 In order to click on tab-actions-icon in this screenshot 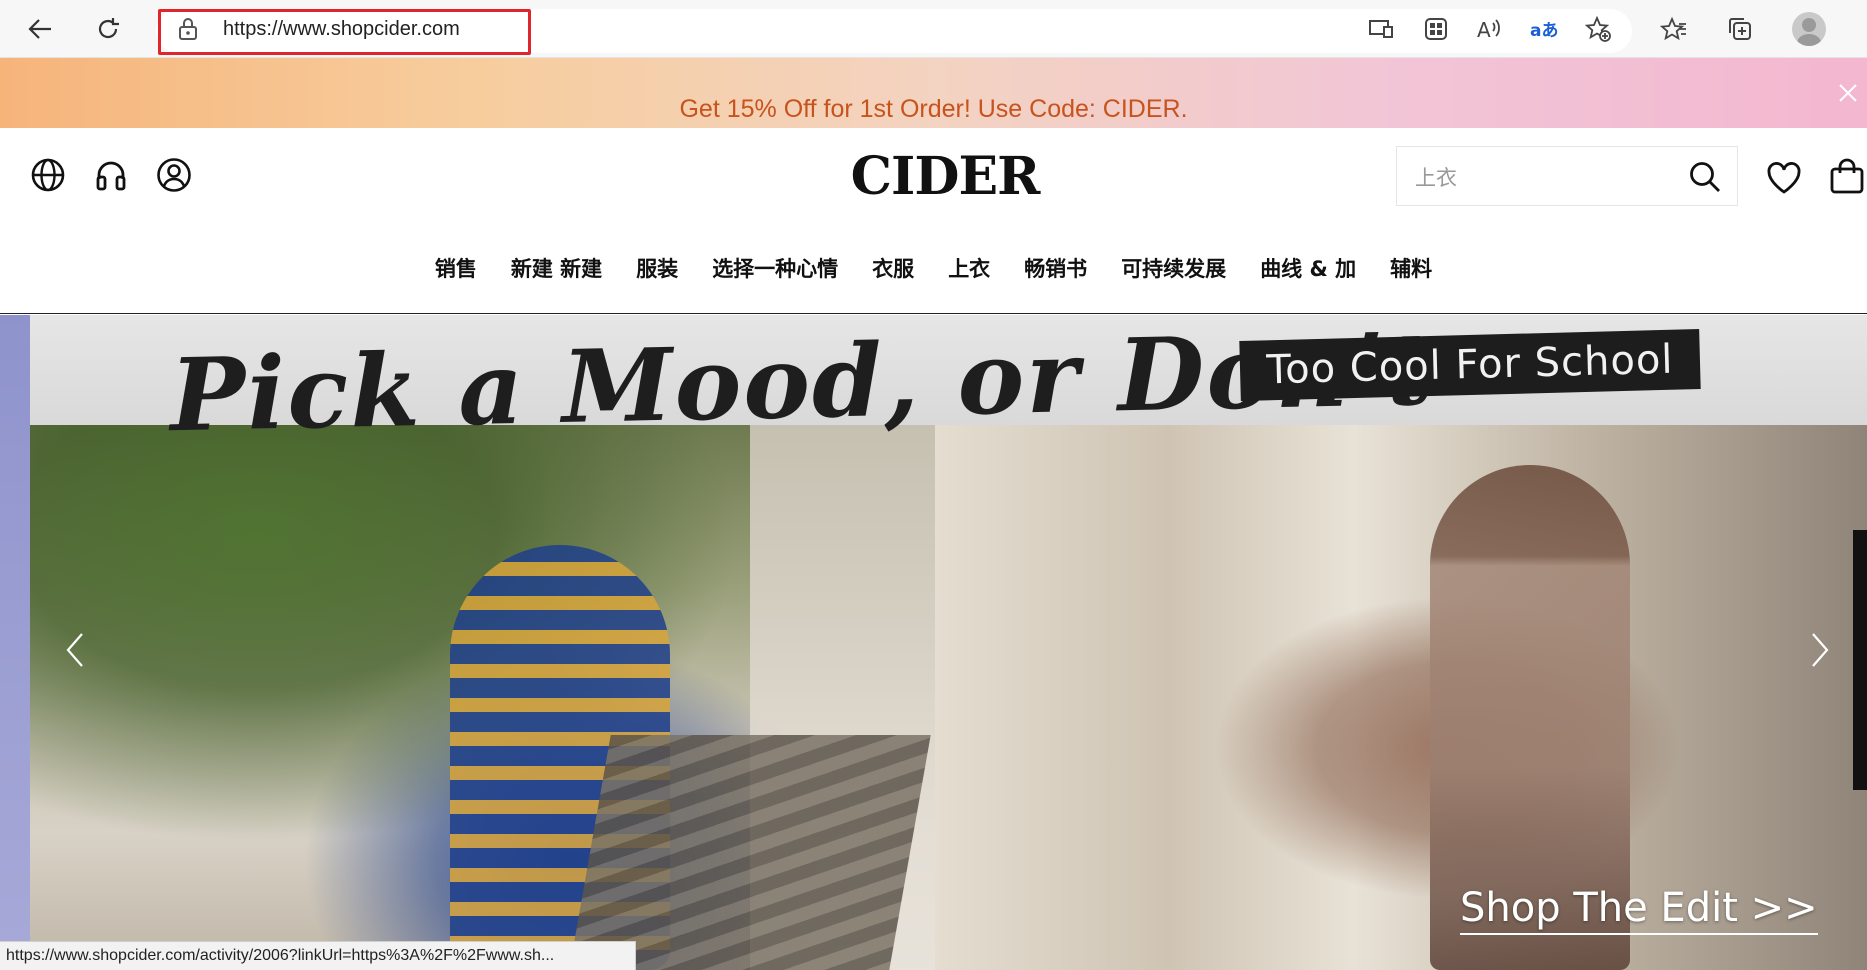, I will do `click(1436, 29)`.